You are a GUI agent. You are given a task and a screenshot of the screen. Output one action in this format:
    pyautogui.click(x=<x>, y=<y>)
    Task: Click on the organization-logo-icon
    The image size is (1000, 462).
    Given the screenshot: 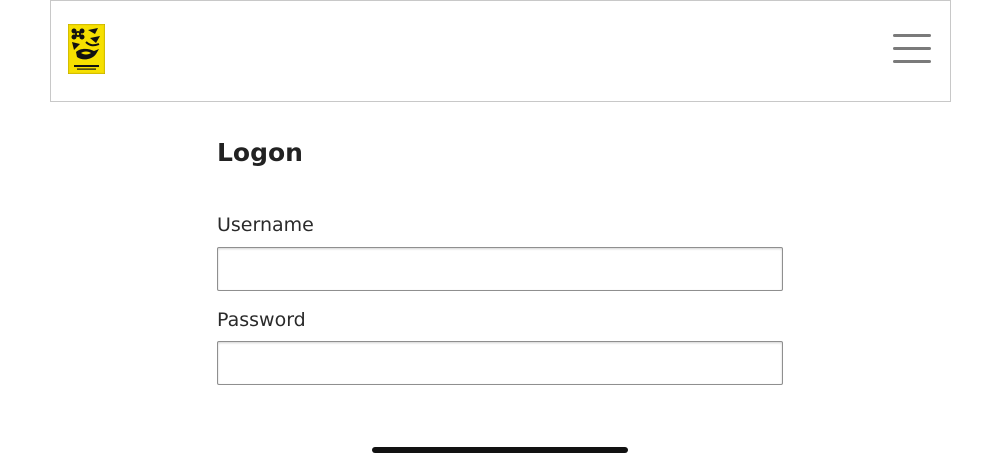 What is the action you would take?
    pyautogui.click(x=86, y=49)
    